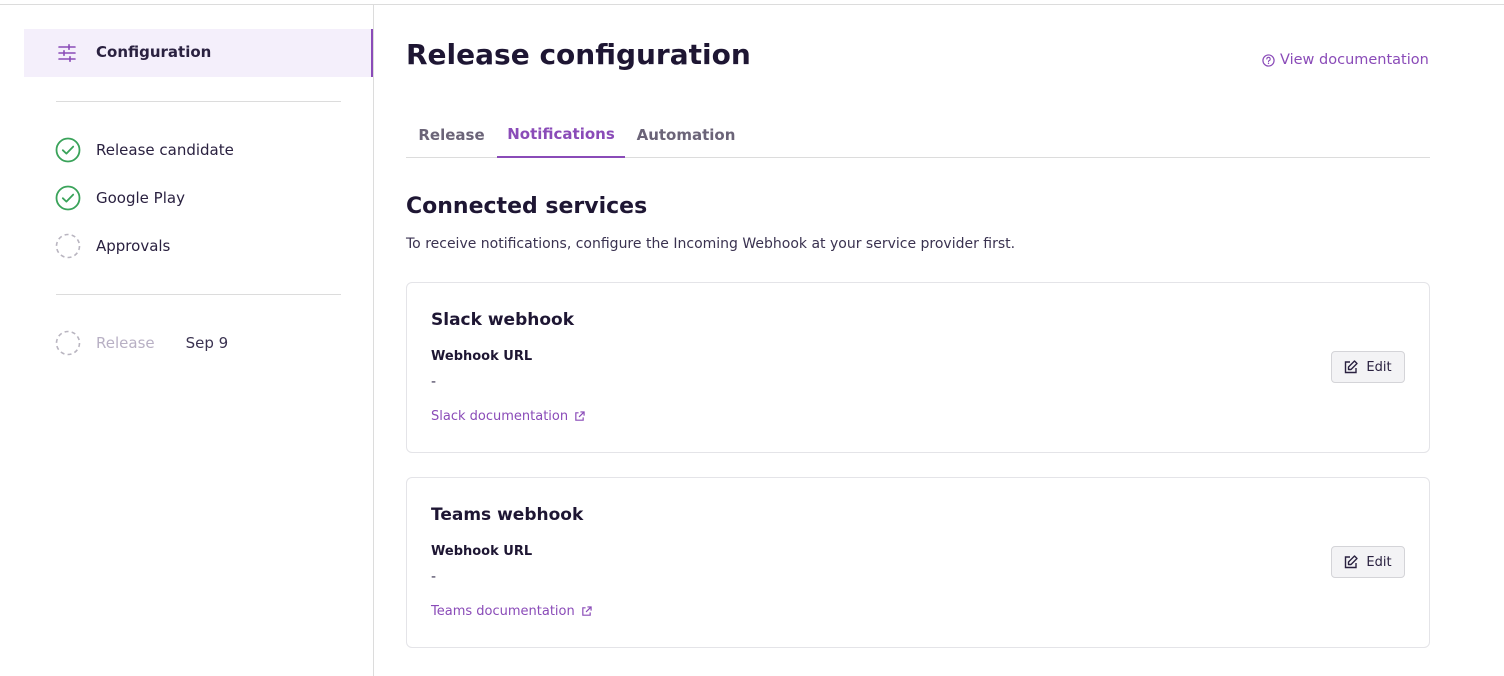 The height and width of the screenshot is (676, 1504). Describe the element at coordinates (561, 135) in the screenshot. I see `tab-notifications: Notifications` at that location.